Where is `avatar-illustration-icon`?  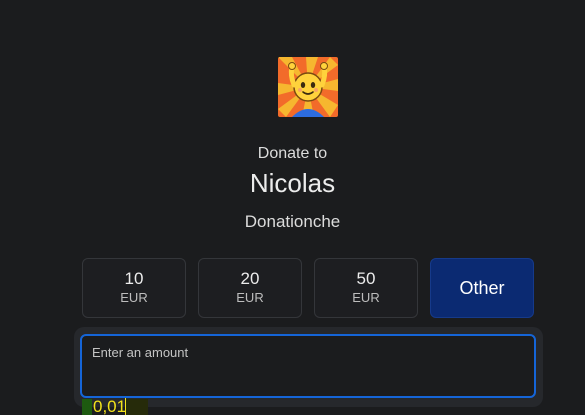 avatar-illustration-icon is located at coordinates (308, 87).